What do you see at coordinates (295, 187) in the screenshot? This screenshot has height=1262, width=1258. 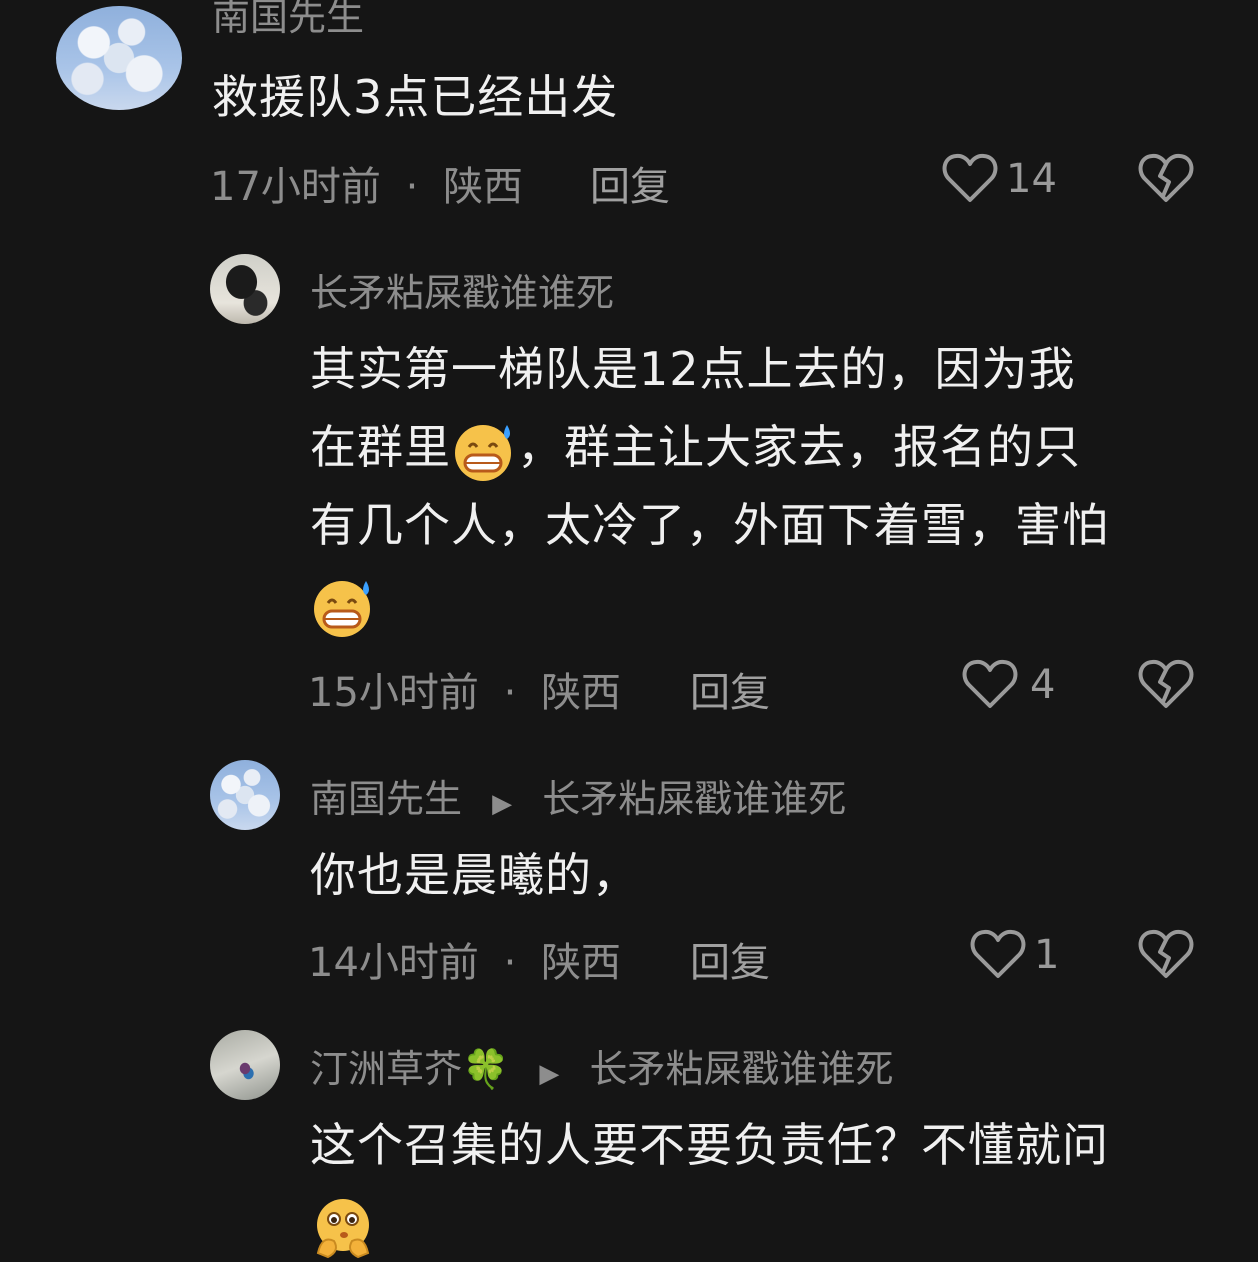 I see `comment-time: 17小时前` at bounding box center [295, 187].